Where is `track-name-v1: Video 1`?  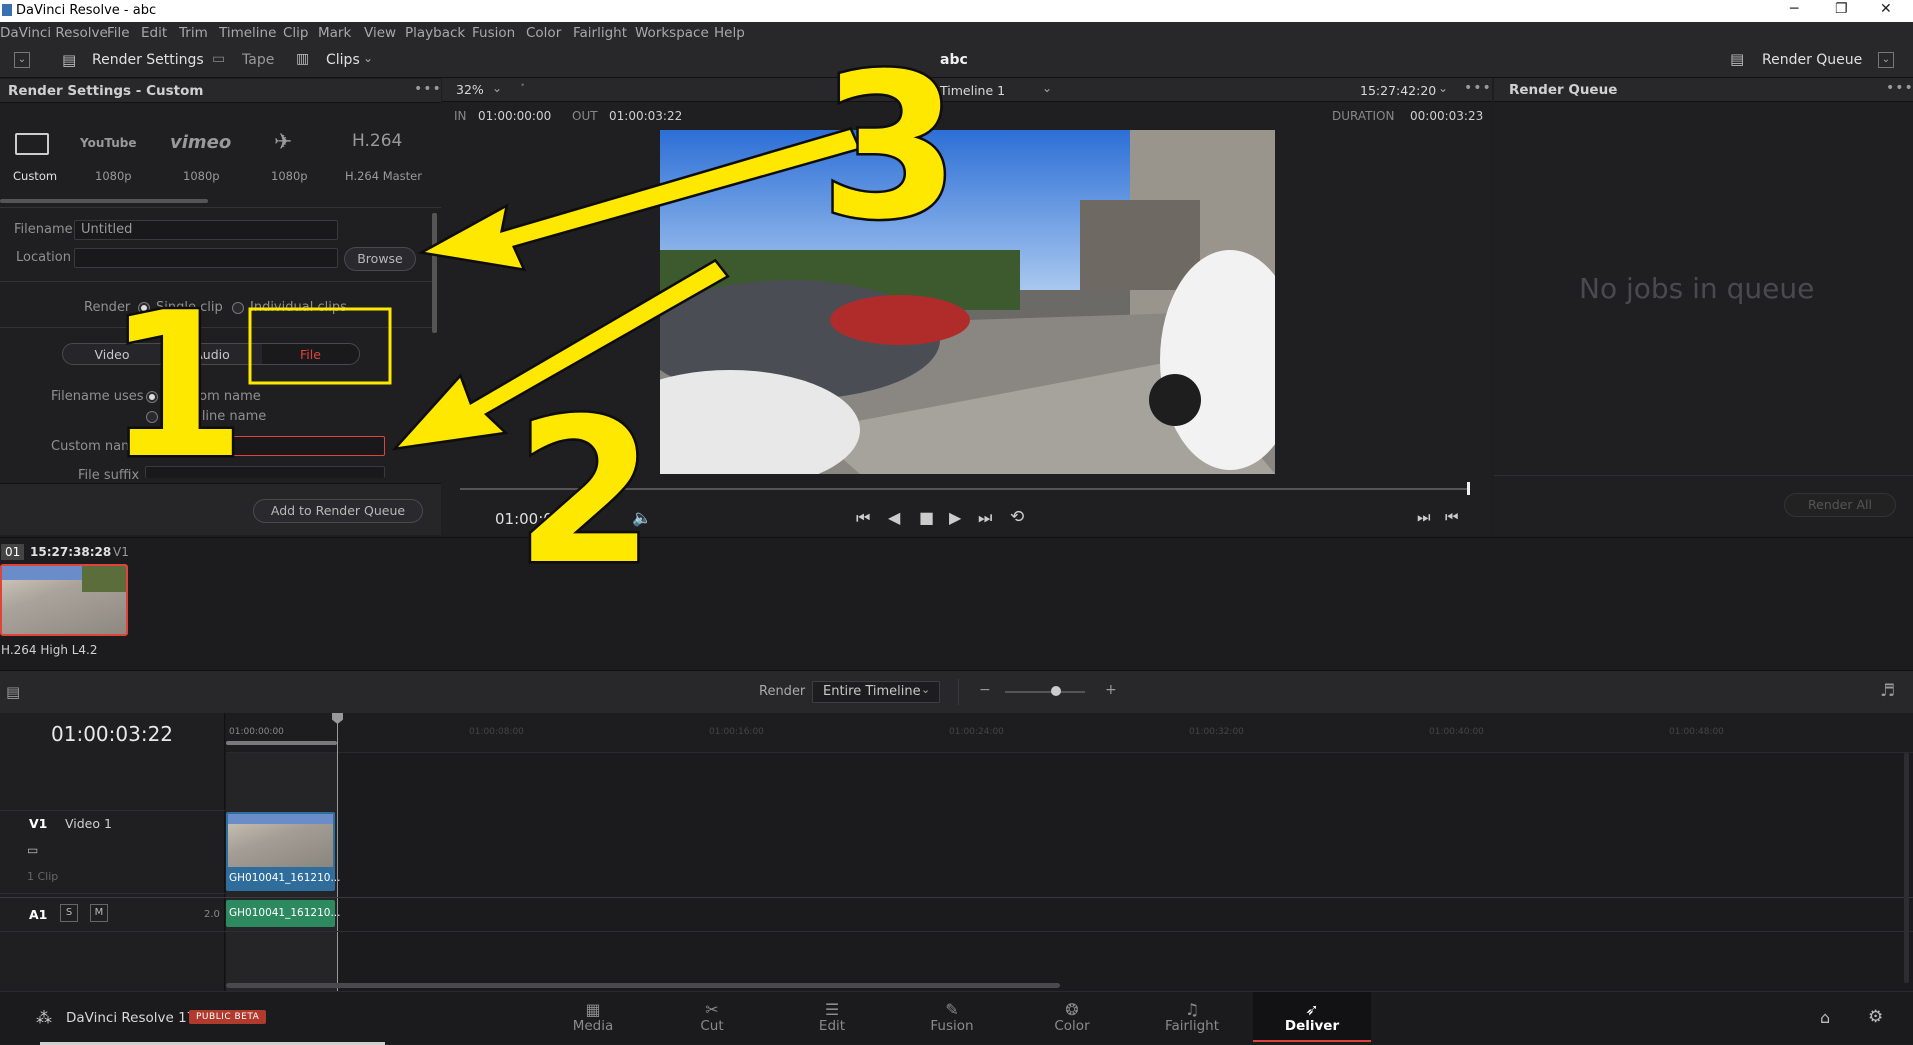 track-name-v1: Video 1 is located at coordinates (88, 823).